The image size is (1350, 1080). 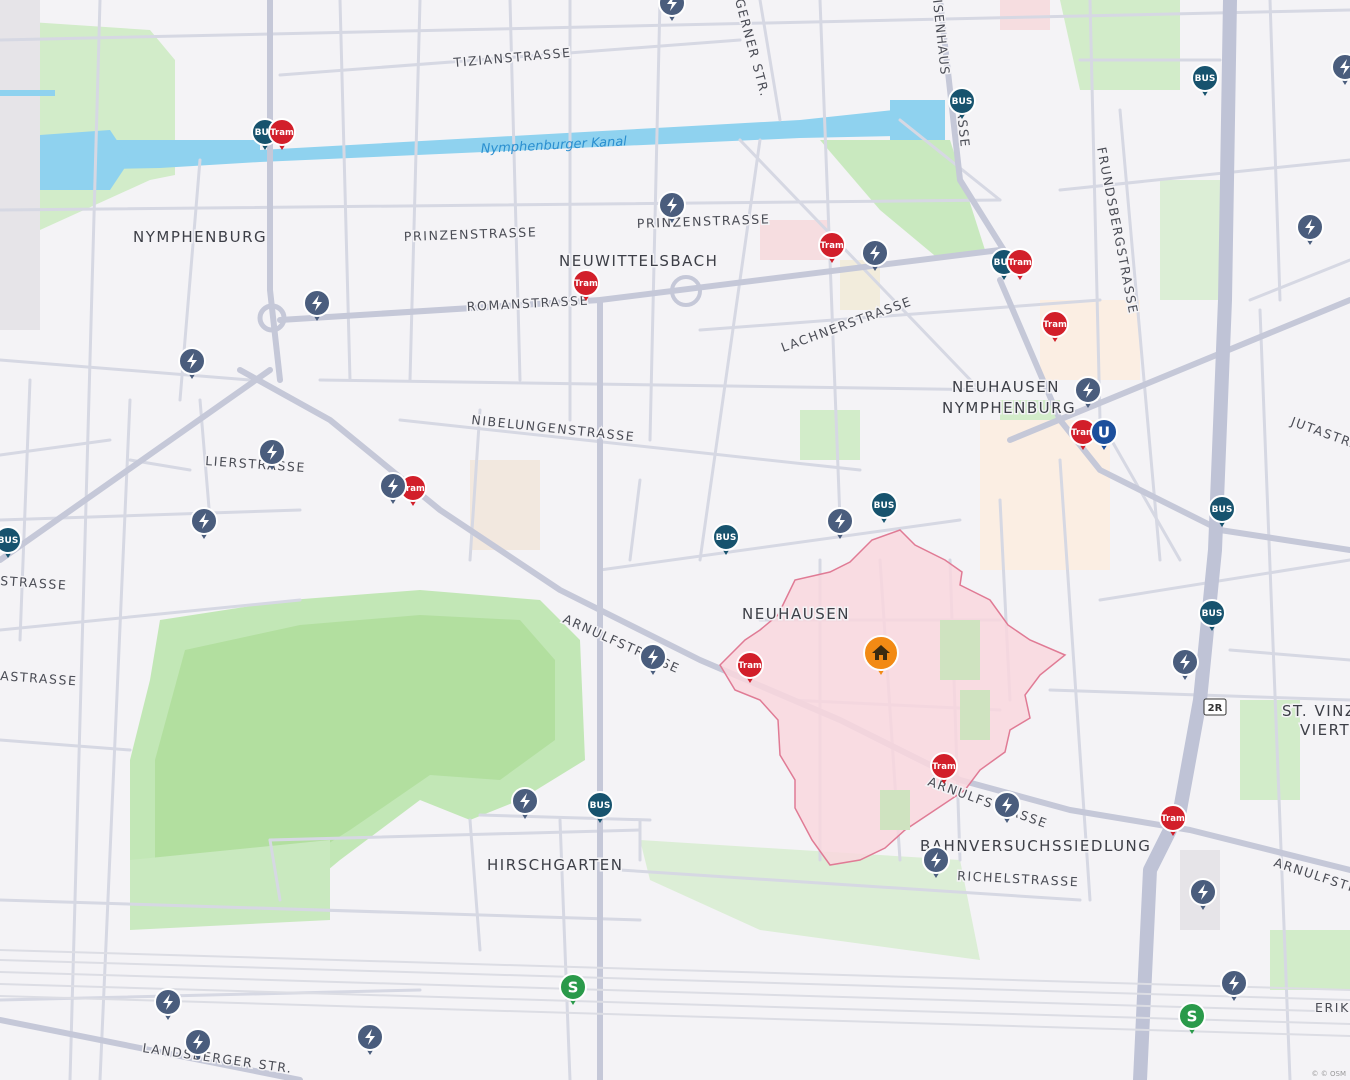 What do you see at coordinates (555, 865) in the screenshot?
I see `place-label: HIRSCHGARTEN` at bounding box center [555, 865].